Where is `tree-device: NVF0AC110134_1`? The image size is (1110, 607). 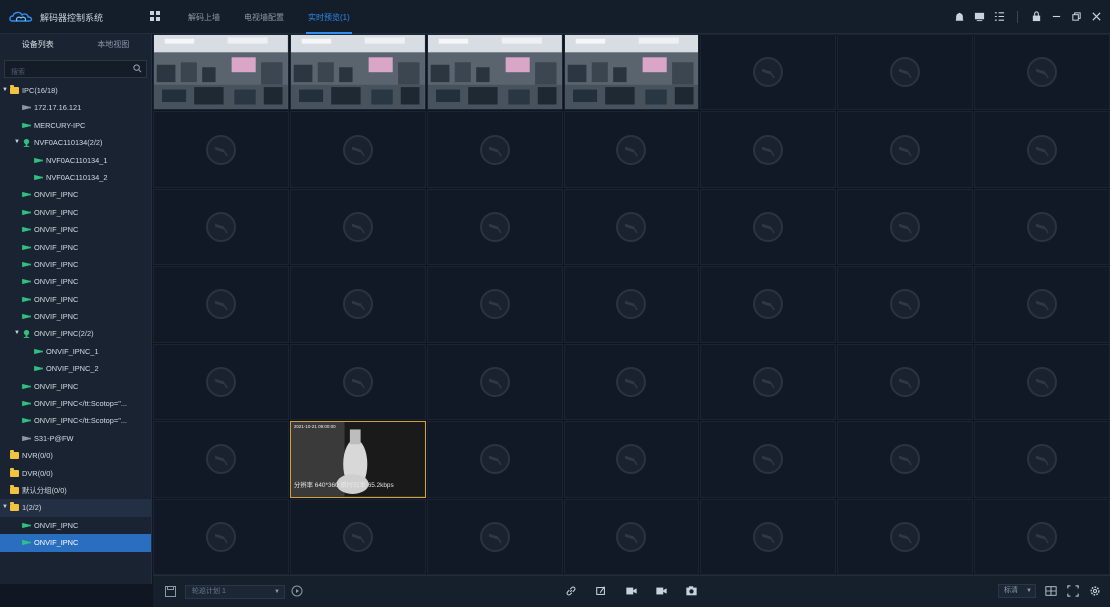 tree-device: NVF0AC110134_1 is located at coordinates (75, 160).